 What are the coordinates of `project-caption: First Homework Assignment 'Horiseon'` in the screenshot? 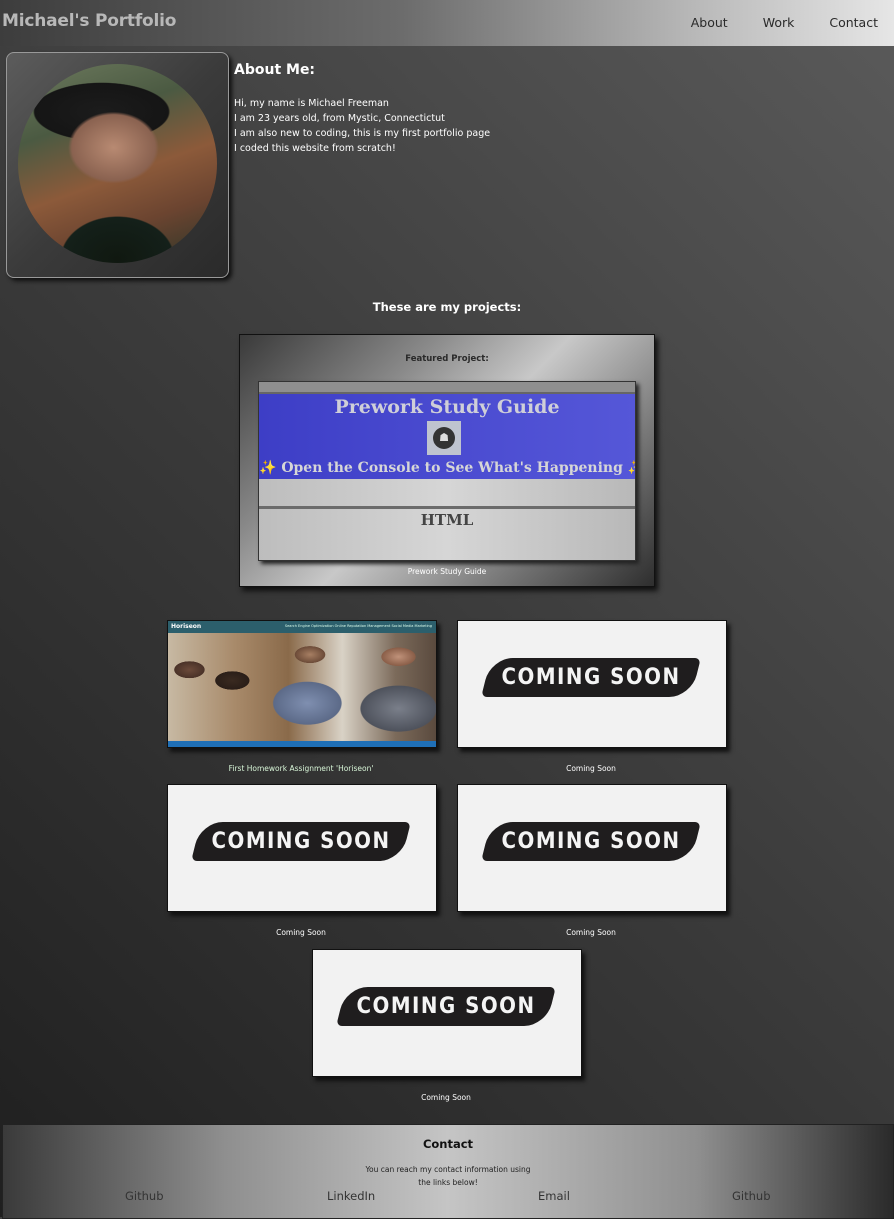 It's located at (301, 768).